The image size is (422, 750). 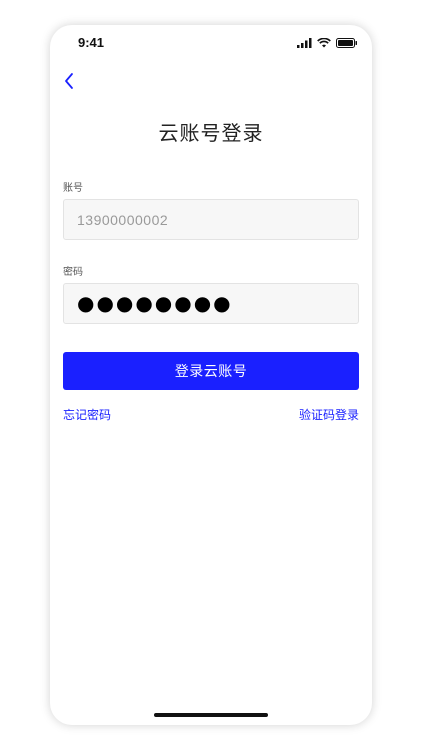 I want to click on login-button: 登录云账号, so click(x=211, y=371).